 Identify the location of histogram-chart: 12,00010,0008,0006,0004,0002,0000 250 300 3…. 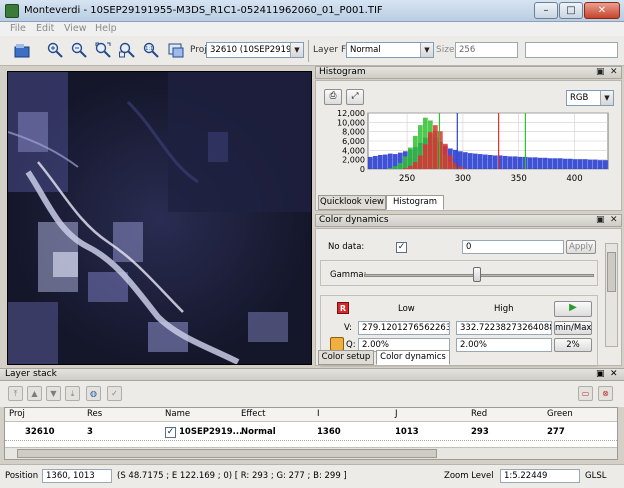
(468, 152).